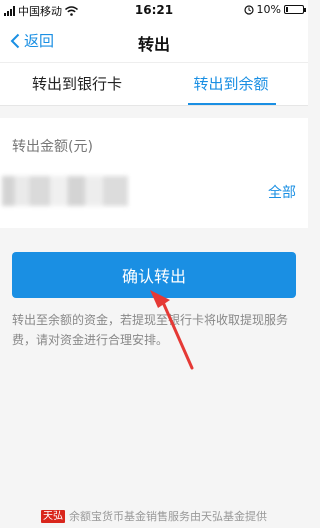  I want to click on tab-bar: 转出到银行卡 转出到余额, so click(154, 84).